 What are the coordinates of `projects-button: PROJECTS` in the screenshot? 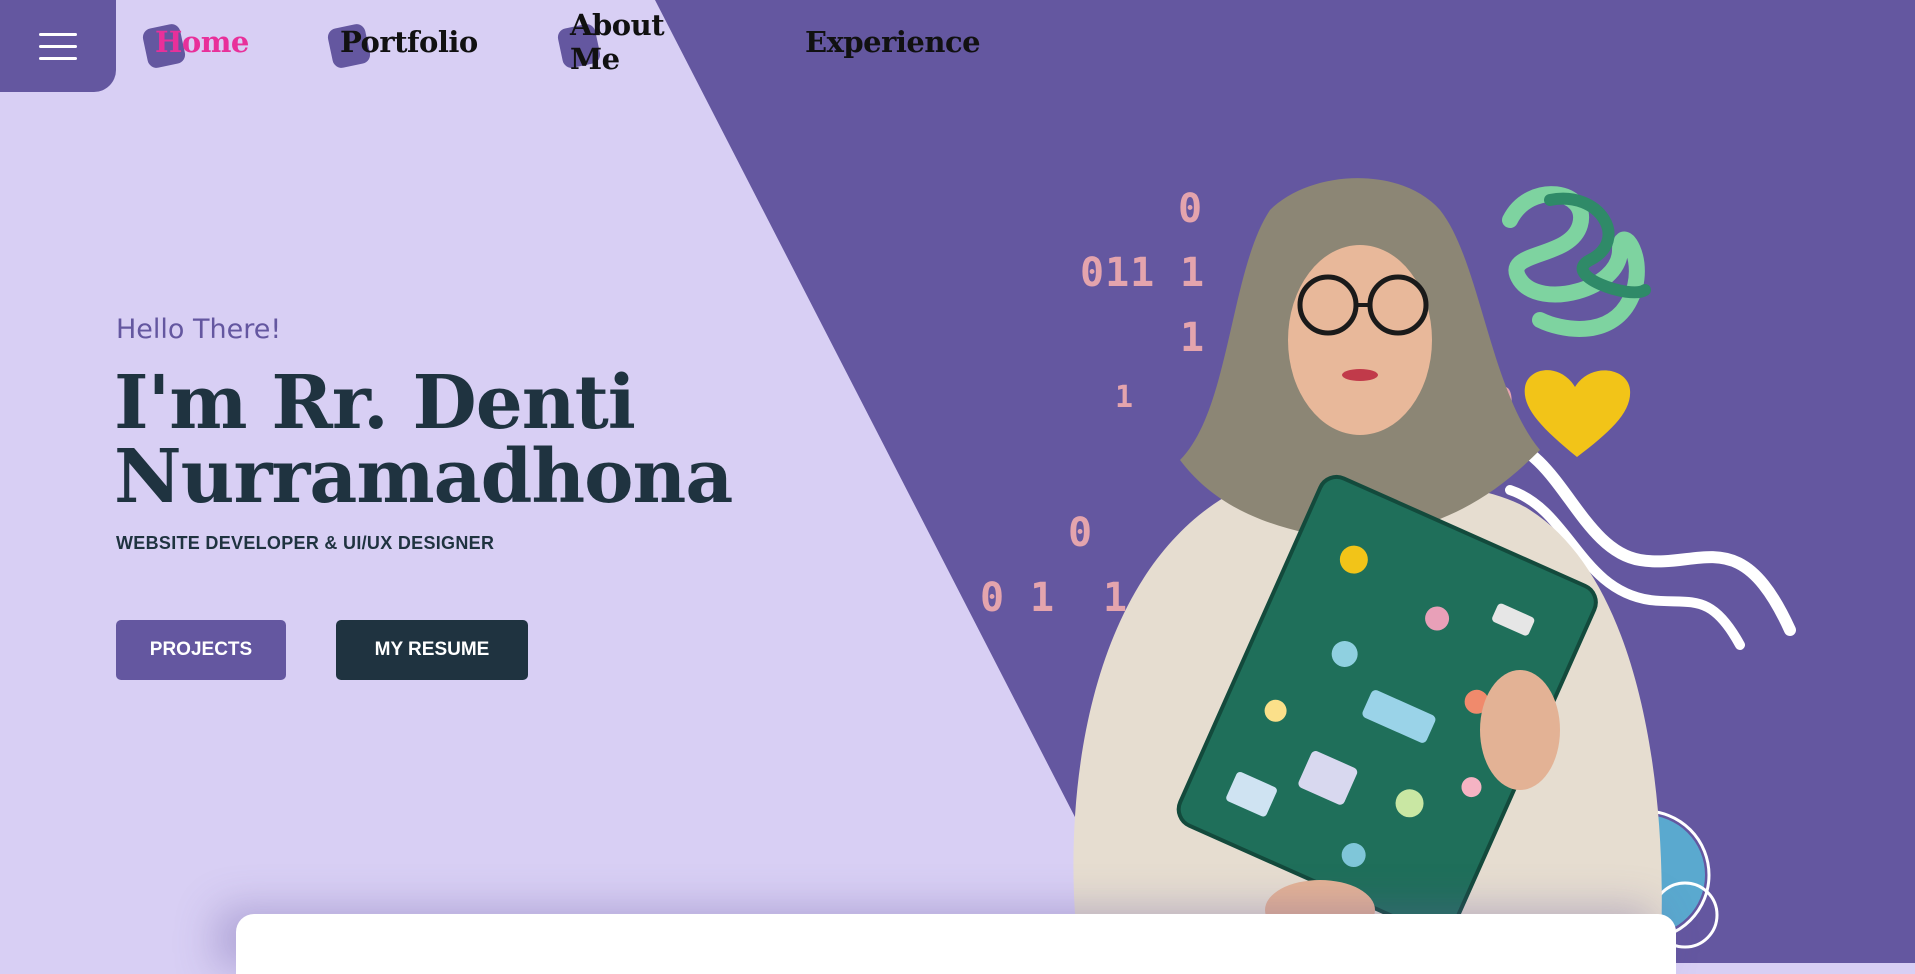 It's located at (201, 650).